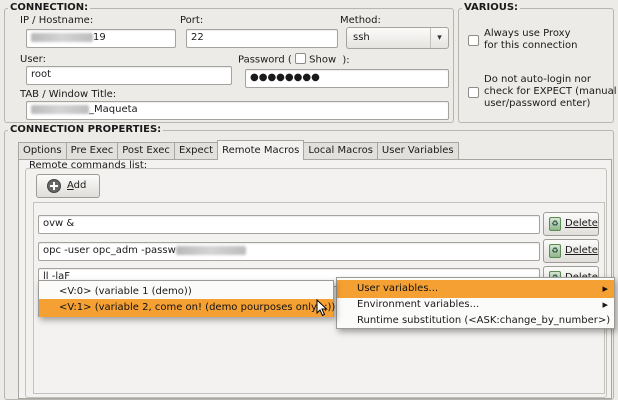  I want to click on delete-button-2: ♻ Delete, so click(571, 251).